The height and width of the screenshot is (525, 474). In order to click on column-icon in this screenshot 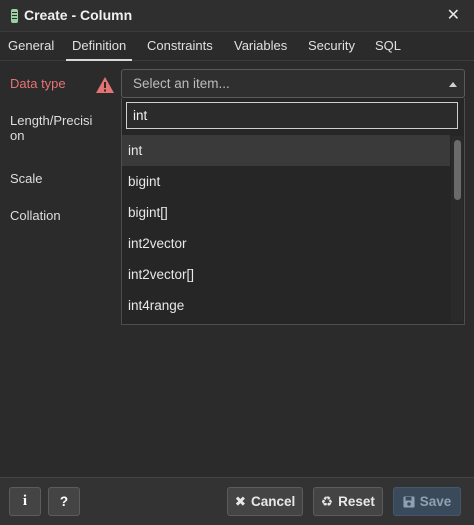, I will do `click(14, 16)`.